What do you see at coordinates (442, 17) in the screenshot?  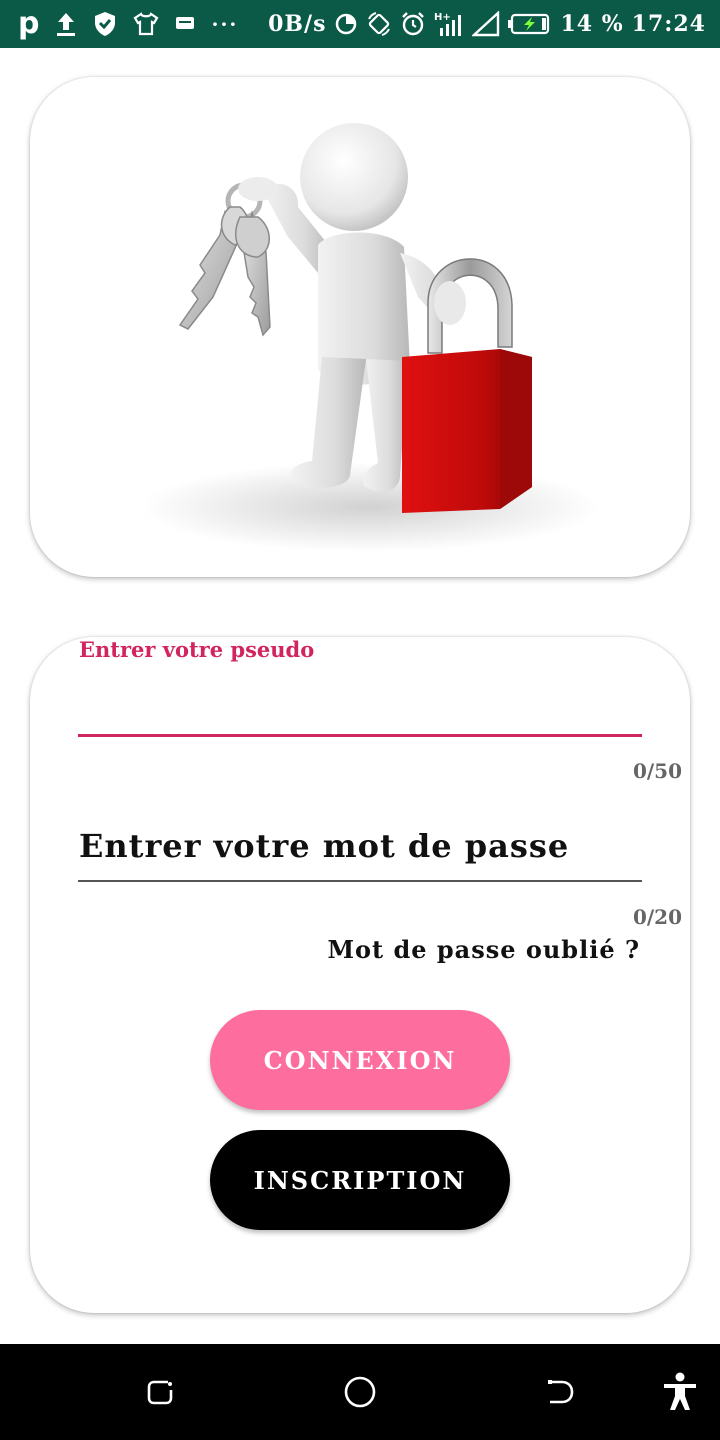 I see `svg-text: H+` at bounding box center [442, 17].